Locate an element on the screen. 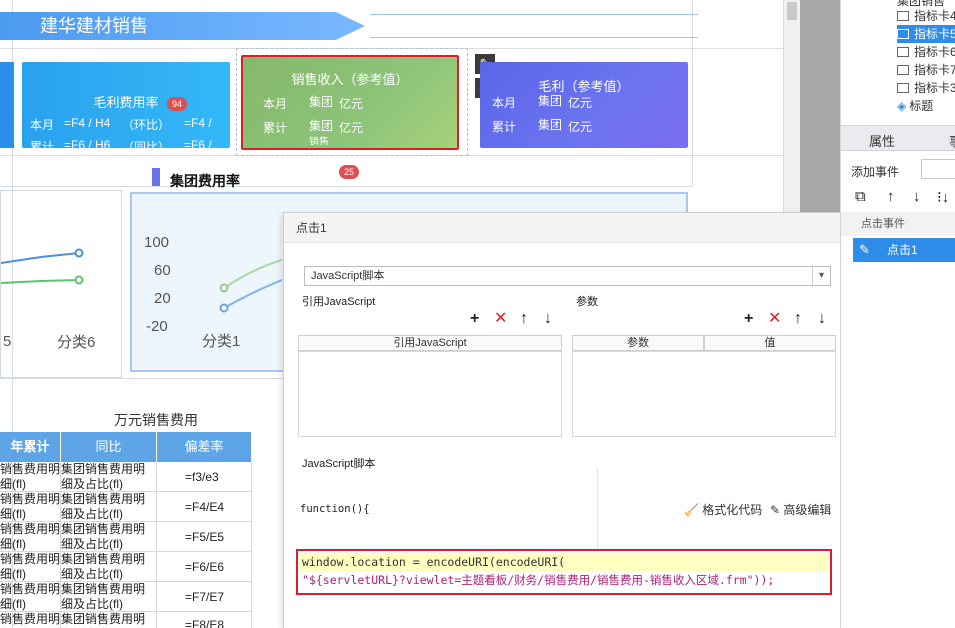 The height and width of the screenshot is (628, 955). banner-title: 建华建材销售 is located at coordinates (182, 26).